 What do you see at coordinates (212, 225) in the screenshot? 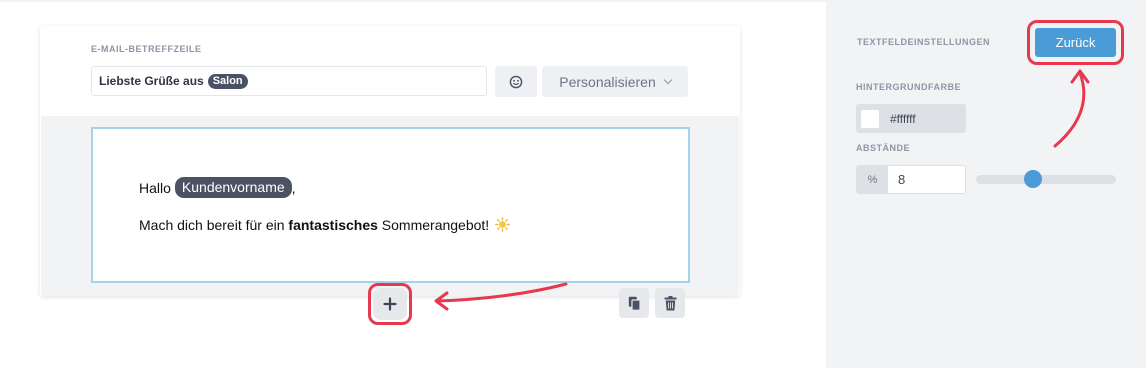
I see `body-before: Mach dich bereit für ein` at bounding box center [212, 225].